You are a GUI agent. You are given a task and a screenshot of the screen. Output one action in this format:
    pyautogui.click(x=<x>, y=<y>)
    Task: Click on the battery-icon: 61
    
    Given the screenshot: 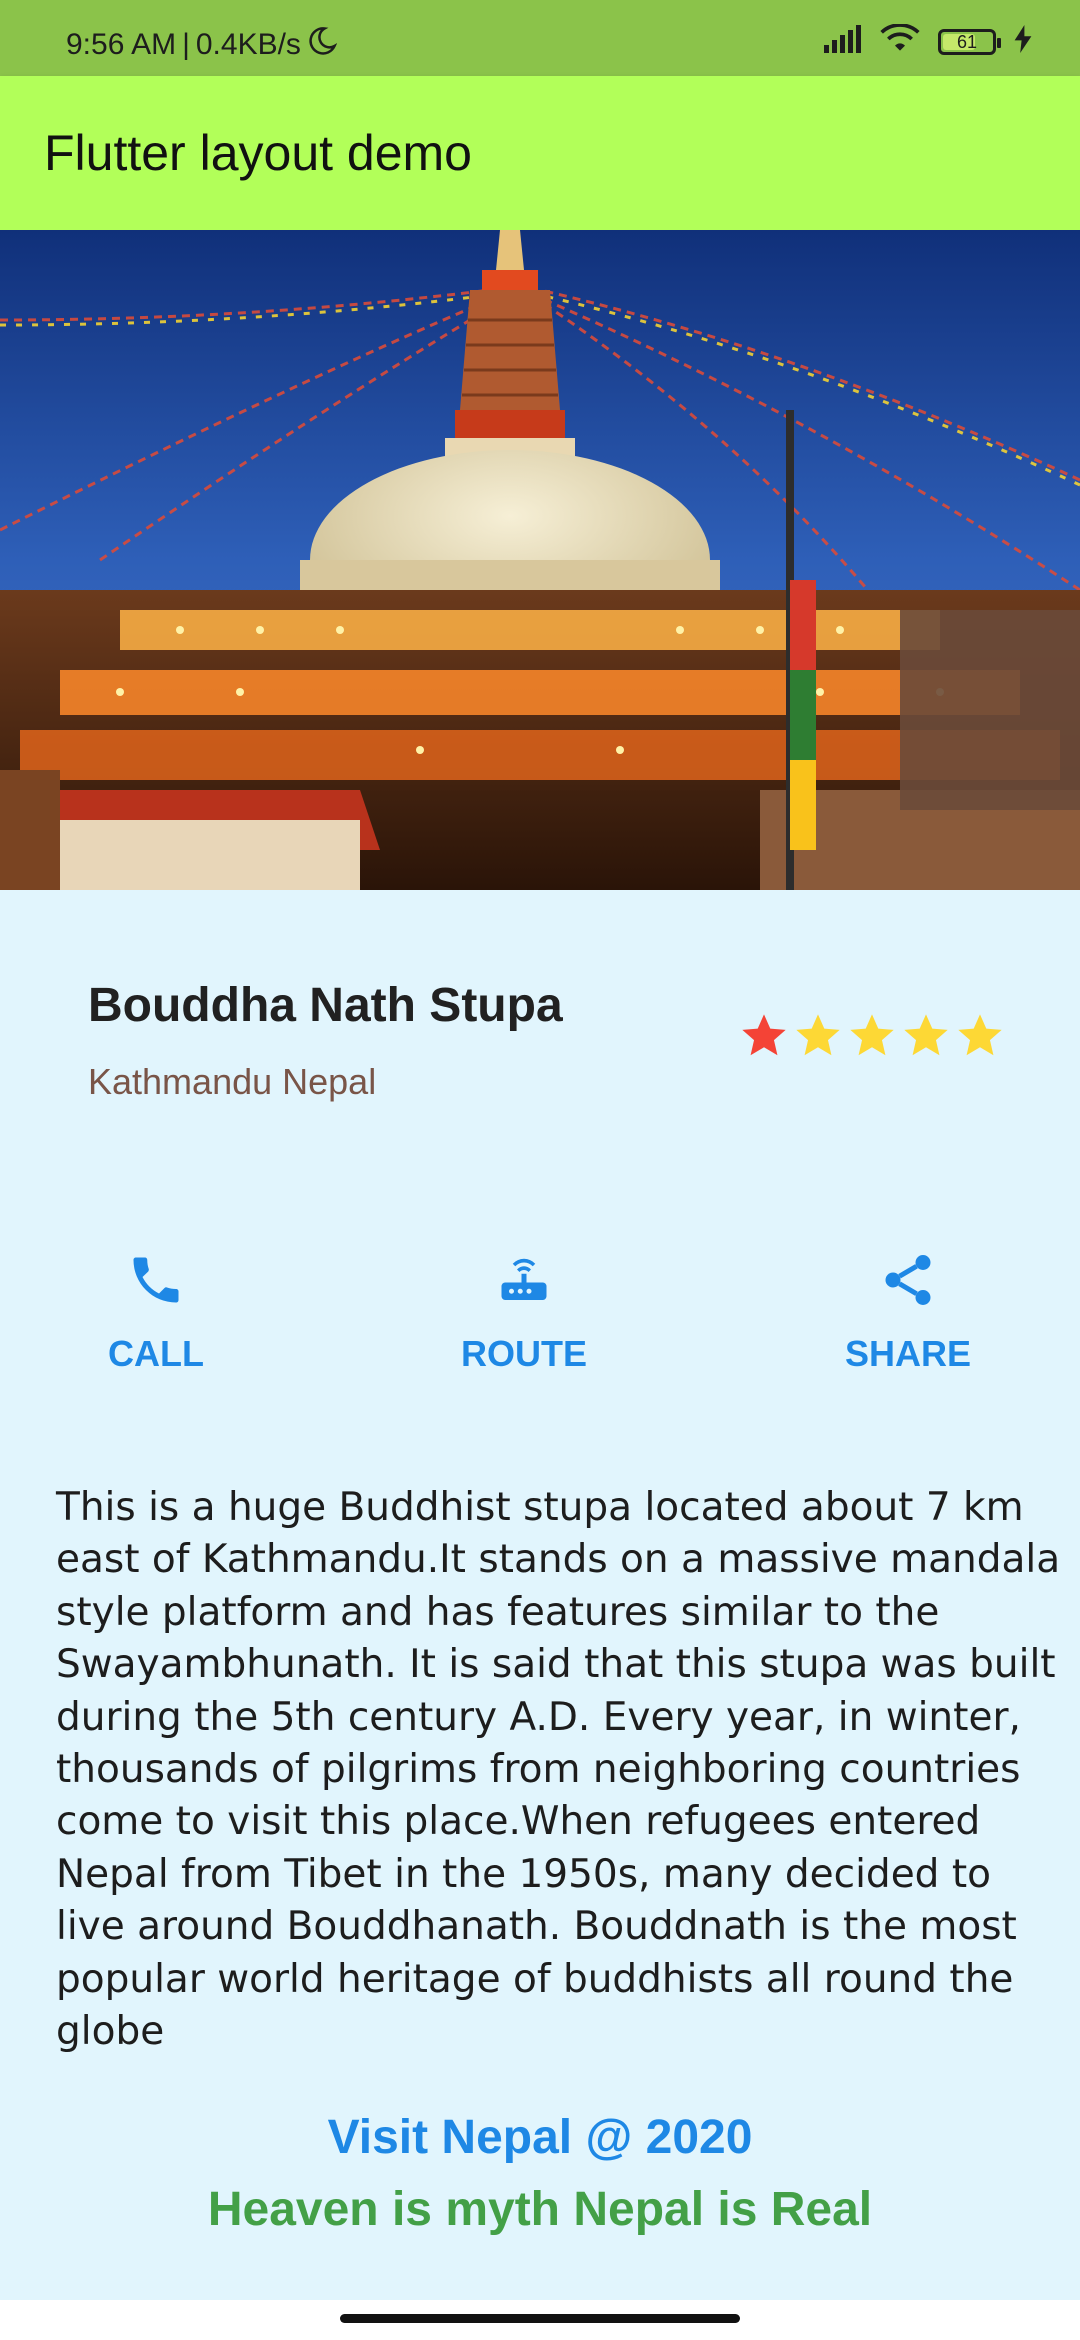 What is the action you would take?
    pyautogui.click(x=969, y=41)
    